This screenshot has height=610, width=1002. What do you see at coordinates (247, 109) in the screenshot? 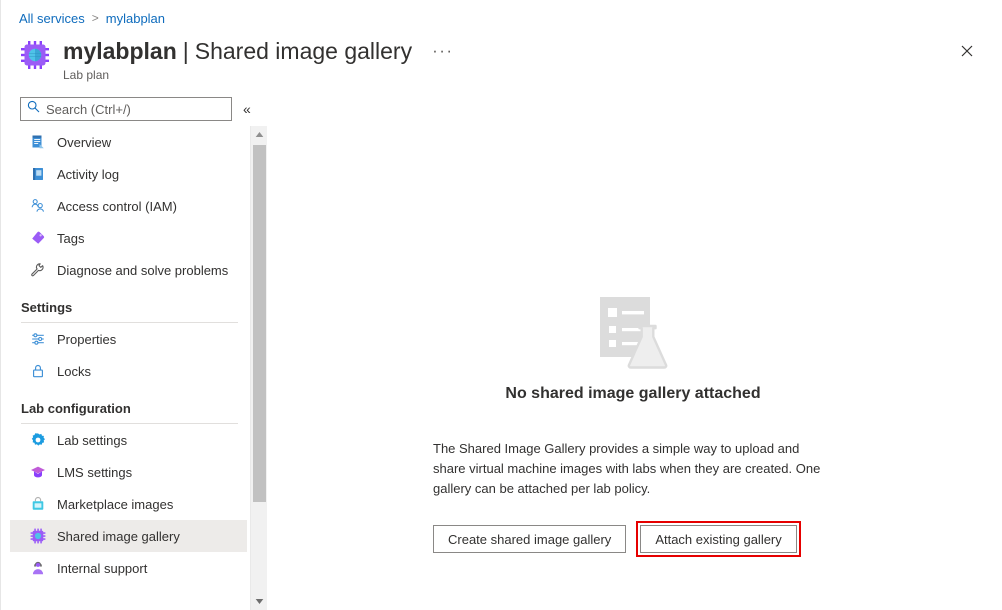
I see `collapse-sidebar-button: «` at bounding box center [247, 109].